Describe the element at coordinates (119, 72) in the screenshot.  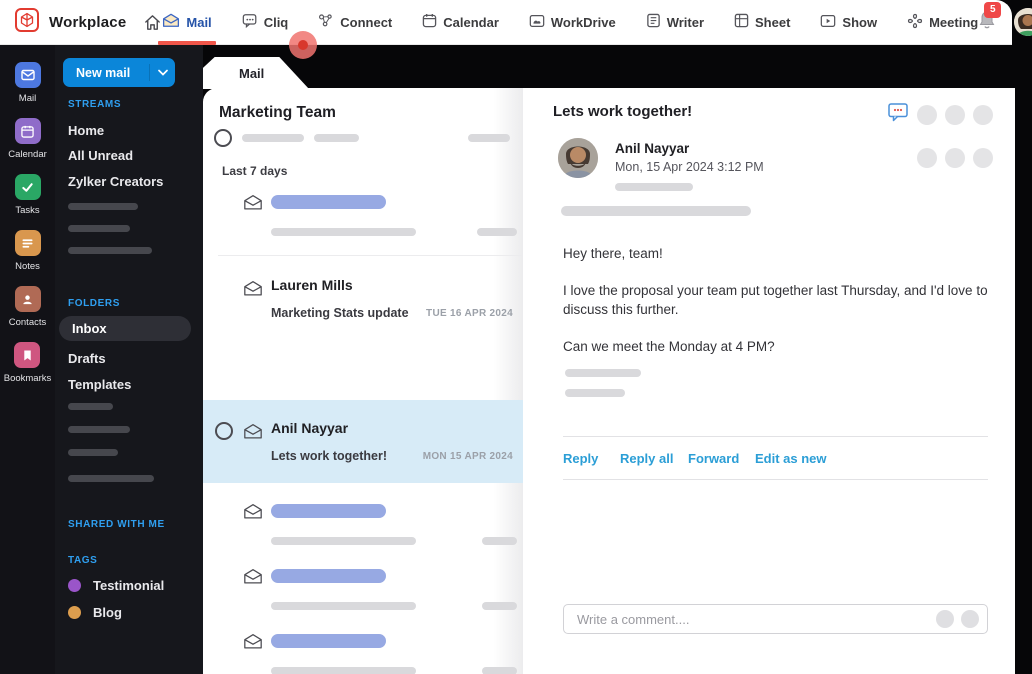
I see `new-mail-button: New mail` at that location.